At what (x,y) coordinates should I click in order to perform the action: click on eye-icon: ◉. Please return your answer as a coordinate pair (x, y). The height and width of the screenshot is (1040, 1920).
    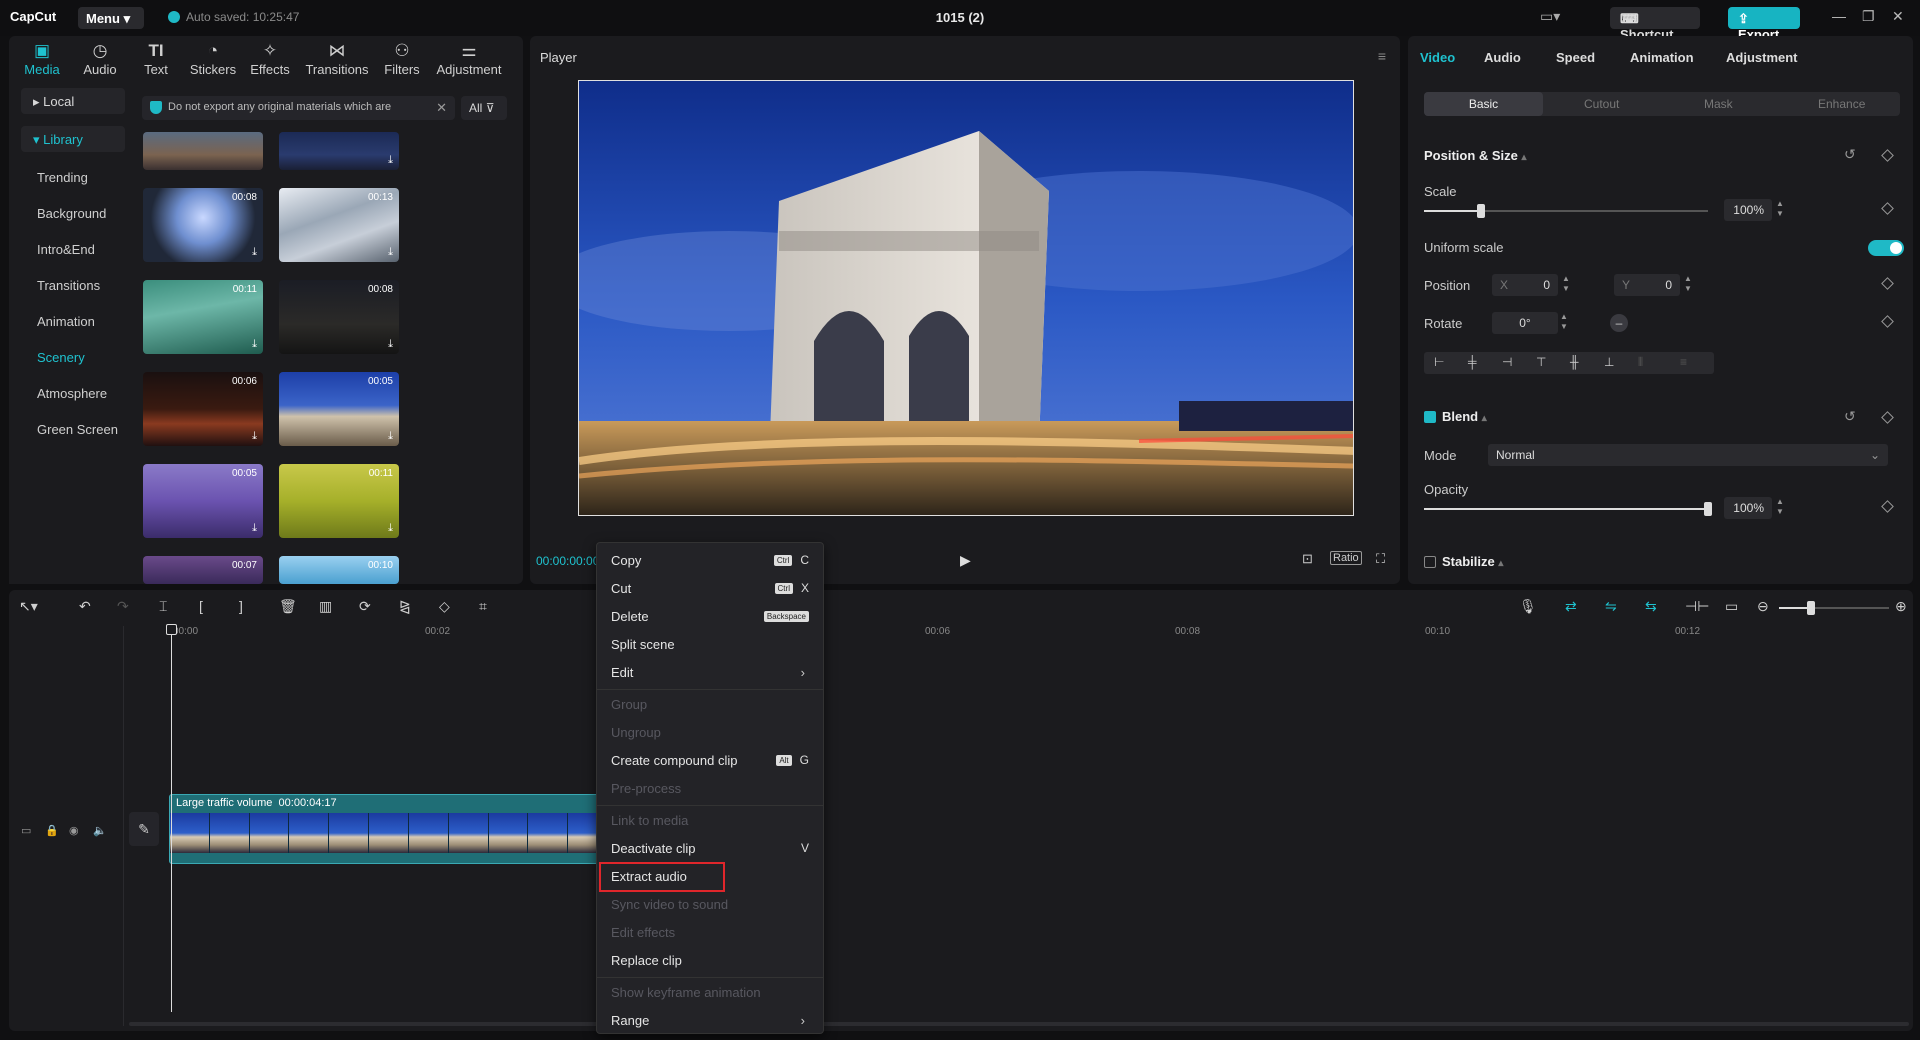
    Looking at the image, I should click on (74, 830).